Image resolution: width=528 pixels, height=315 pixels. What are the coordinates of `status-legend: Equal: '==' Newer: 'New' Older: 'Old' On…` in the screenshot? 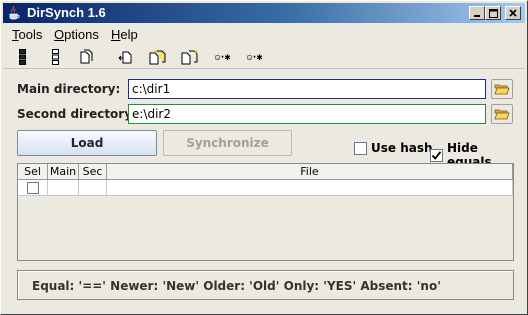 It's located at (265, 285).